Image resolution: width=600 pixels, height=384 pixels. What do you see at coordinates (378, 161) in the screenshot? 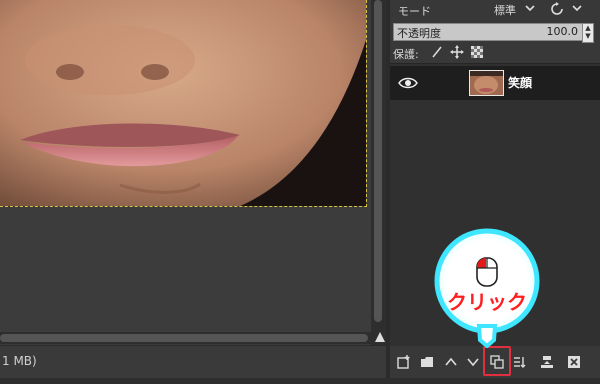
I see `vertical-scroll-thumb` at bounding box center [378, 161].